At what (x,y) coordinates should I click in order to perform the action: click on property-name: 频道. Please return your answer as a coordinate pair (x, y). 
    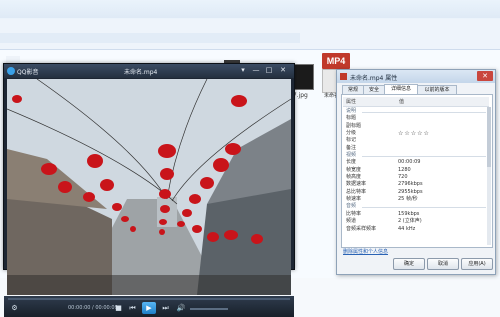
    Looking at the image, I should click on (351, 221).